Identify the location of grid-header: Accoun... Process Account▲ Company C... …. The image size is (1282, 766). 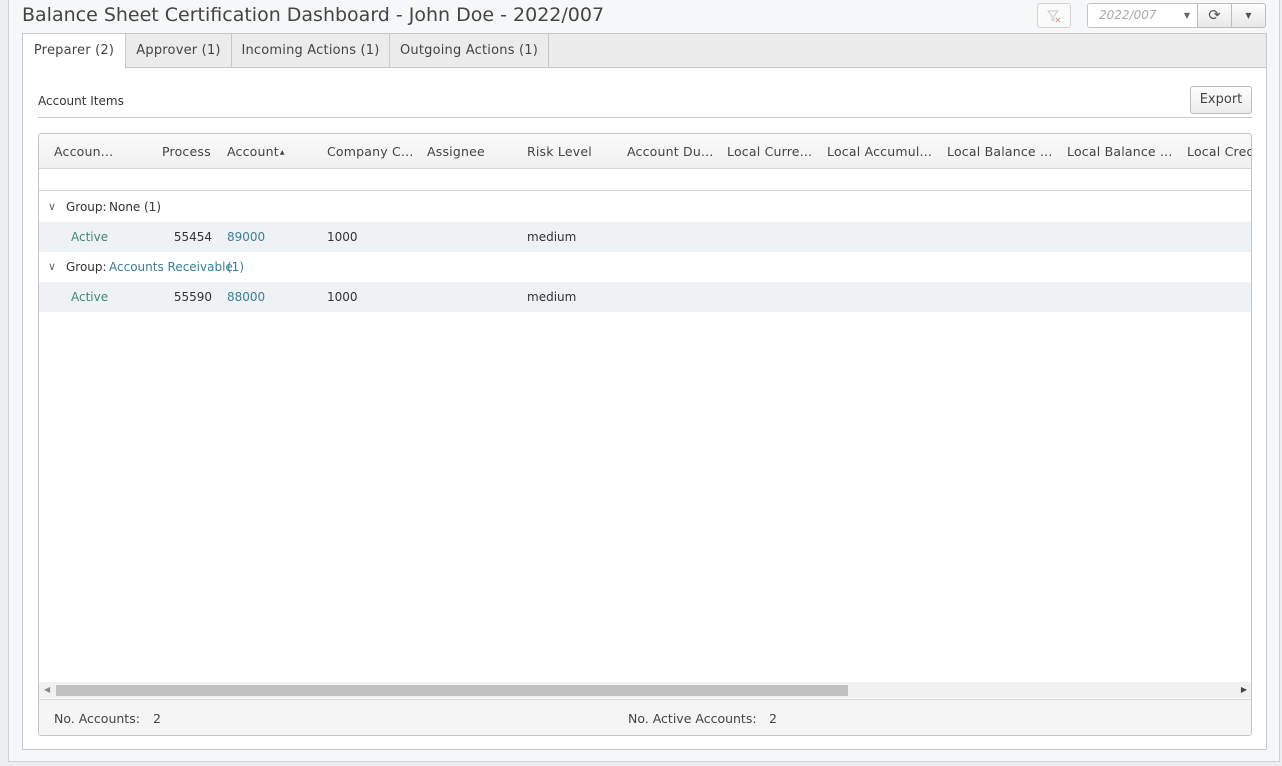
(645, 151).